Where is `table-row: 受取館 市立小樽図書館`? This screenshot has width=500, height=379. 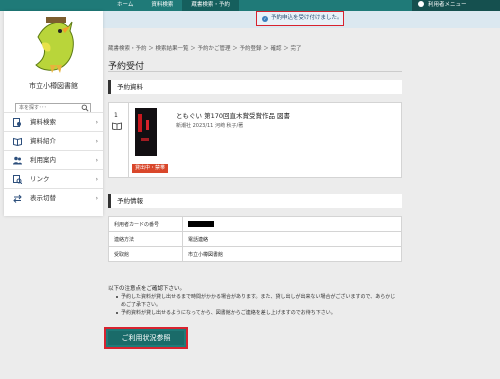
table-row: 受取館 市立小樽図書館 is located at coordinates (255, 254).